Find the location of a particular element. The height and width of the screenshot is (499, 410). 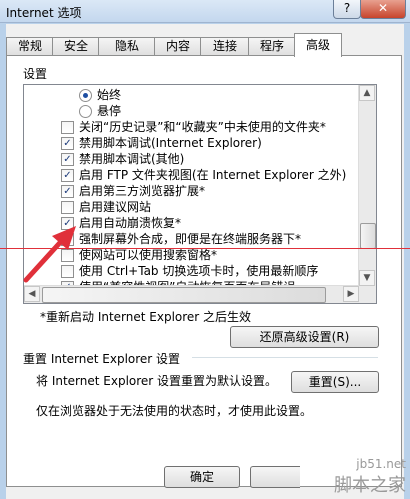

ok-button: 确定 is located at coordinates (202, 477).